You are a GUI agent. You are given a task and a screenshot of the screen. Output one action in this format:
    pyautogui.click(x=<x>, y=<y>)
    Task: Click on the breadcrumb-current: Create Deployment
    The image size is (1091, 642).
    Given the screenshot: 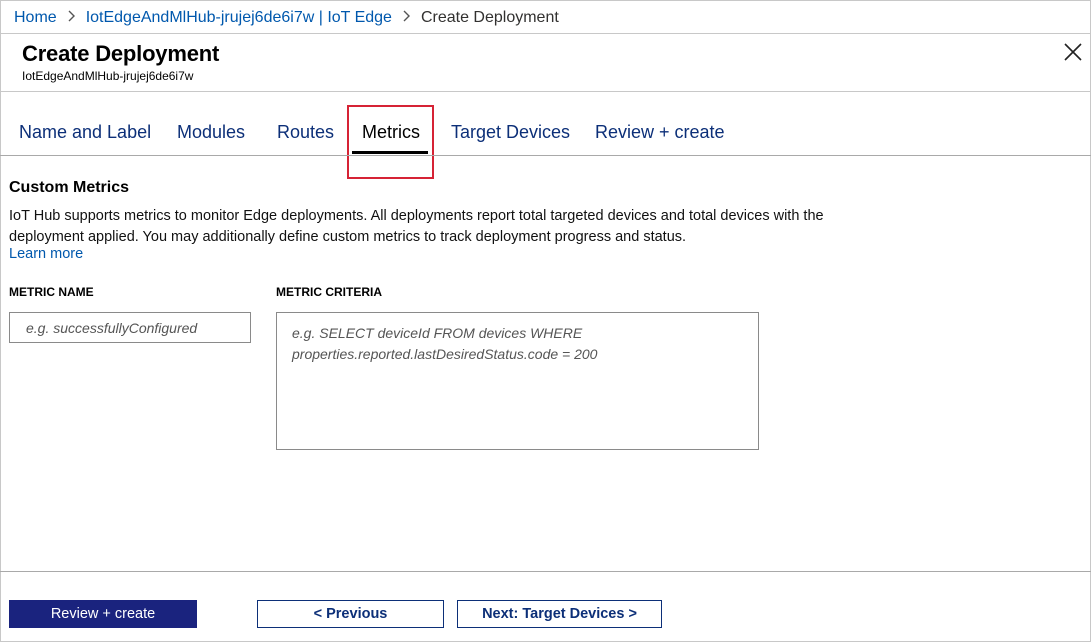 What is the action you would take?
    pyautogui.click(x=489, y=17)
    